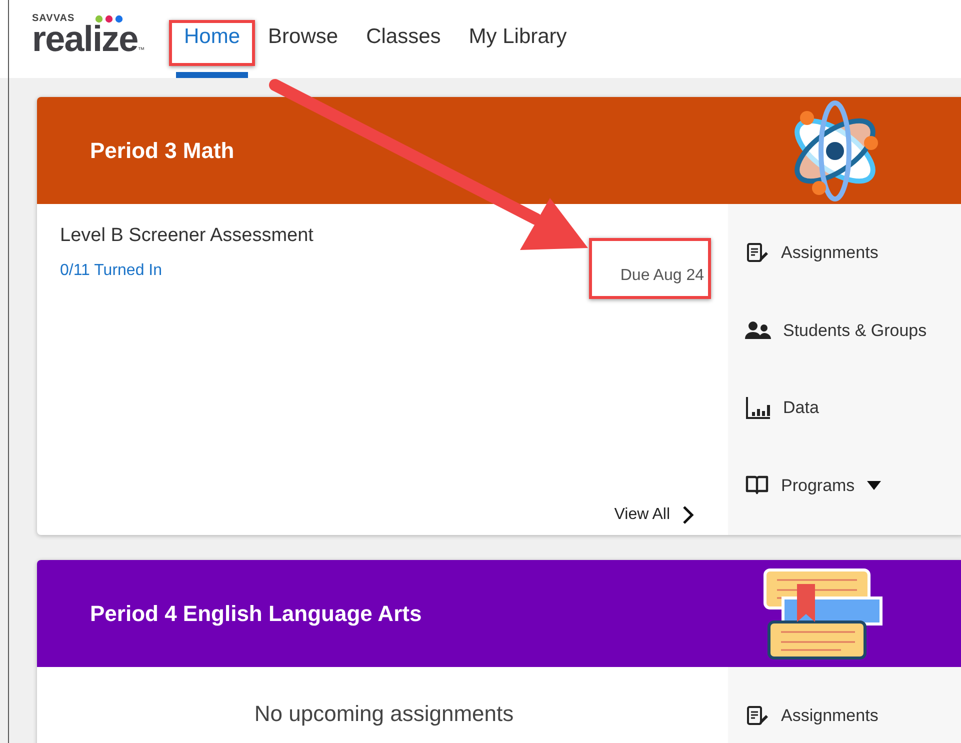 This screenshot has width=961, height=743. I want to click on assignment-title: Level B Screener Assessment, so click(187, 236).